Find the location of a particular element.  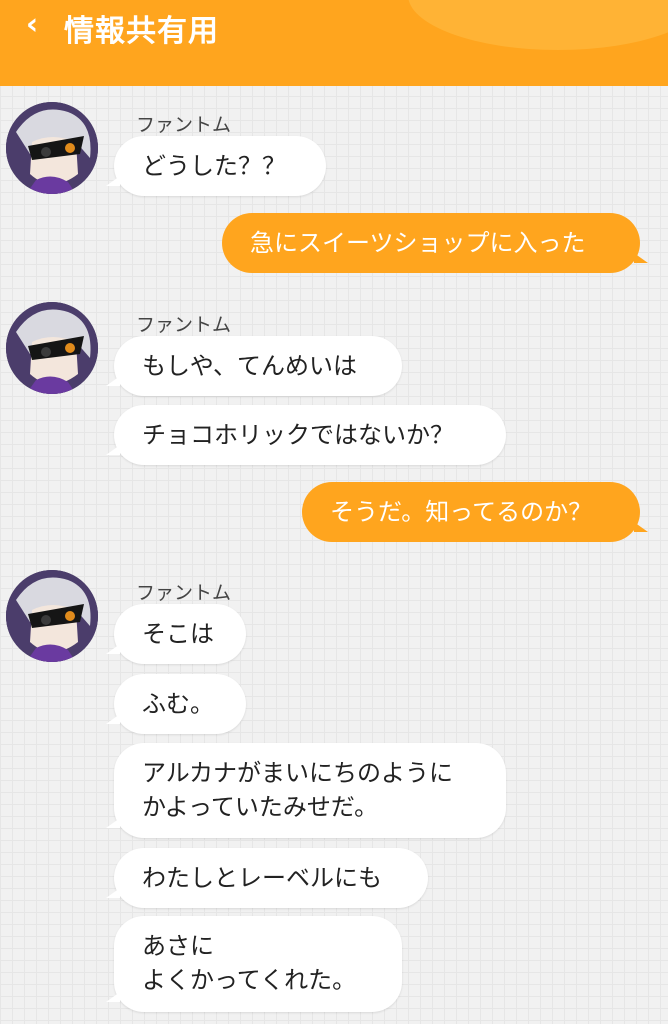

chevron-left-icon: ‹ is located at coordinates (32, 25).